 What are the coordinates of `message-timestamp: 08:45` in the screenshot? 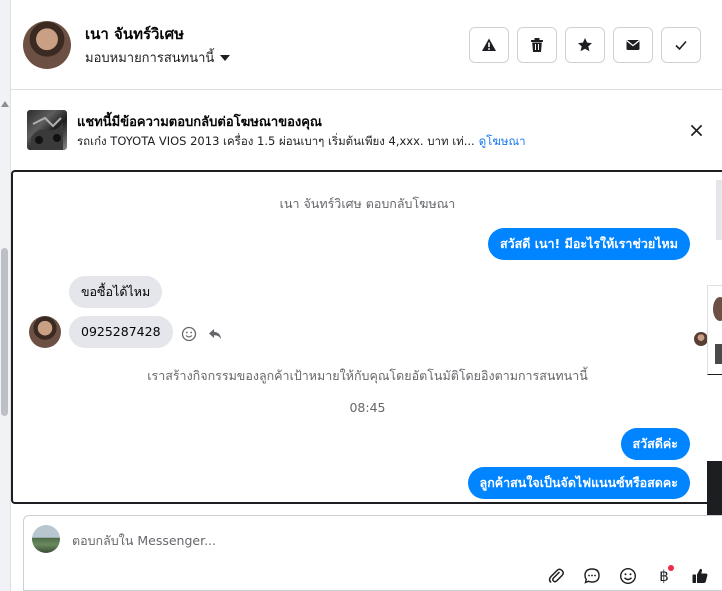 It's located at (367, 407).